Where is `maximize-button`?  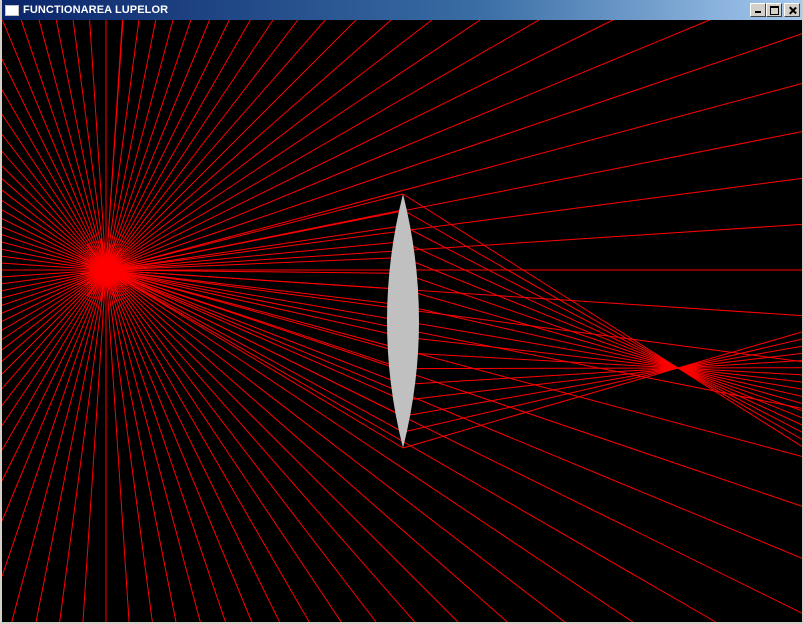
maximize-button is located at coordinates (774, 10).